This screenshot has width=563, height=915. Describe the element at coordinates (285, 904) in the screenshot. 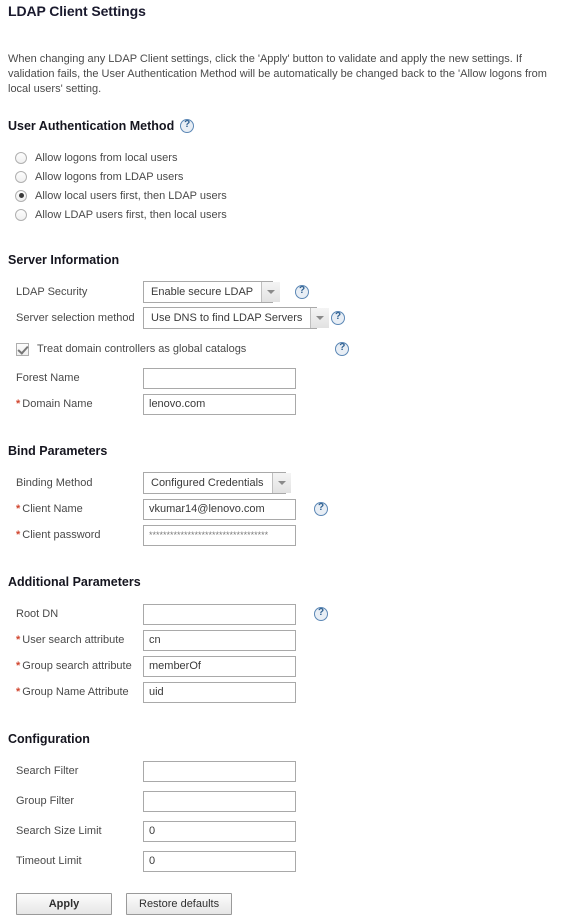

I see `action-button-bar: Apply Restore defaults` at that location.